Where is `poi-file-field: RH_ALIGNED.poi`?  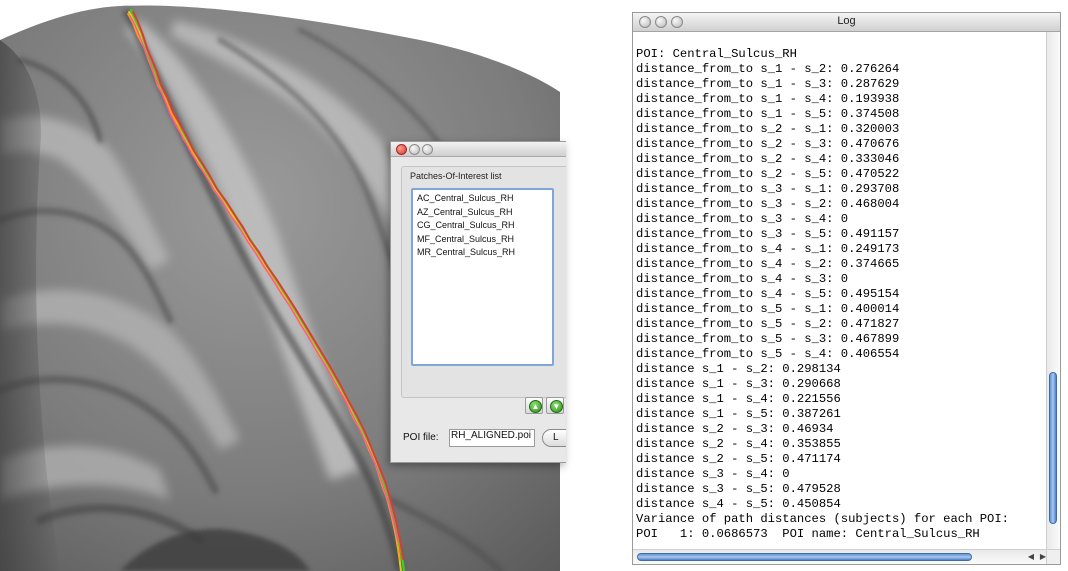 poi-file-field: RH_ALIGNED.poi is located at coordinates (492, 438).